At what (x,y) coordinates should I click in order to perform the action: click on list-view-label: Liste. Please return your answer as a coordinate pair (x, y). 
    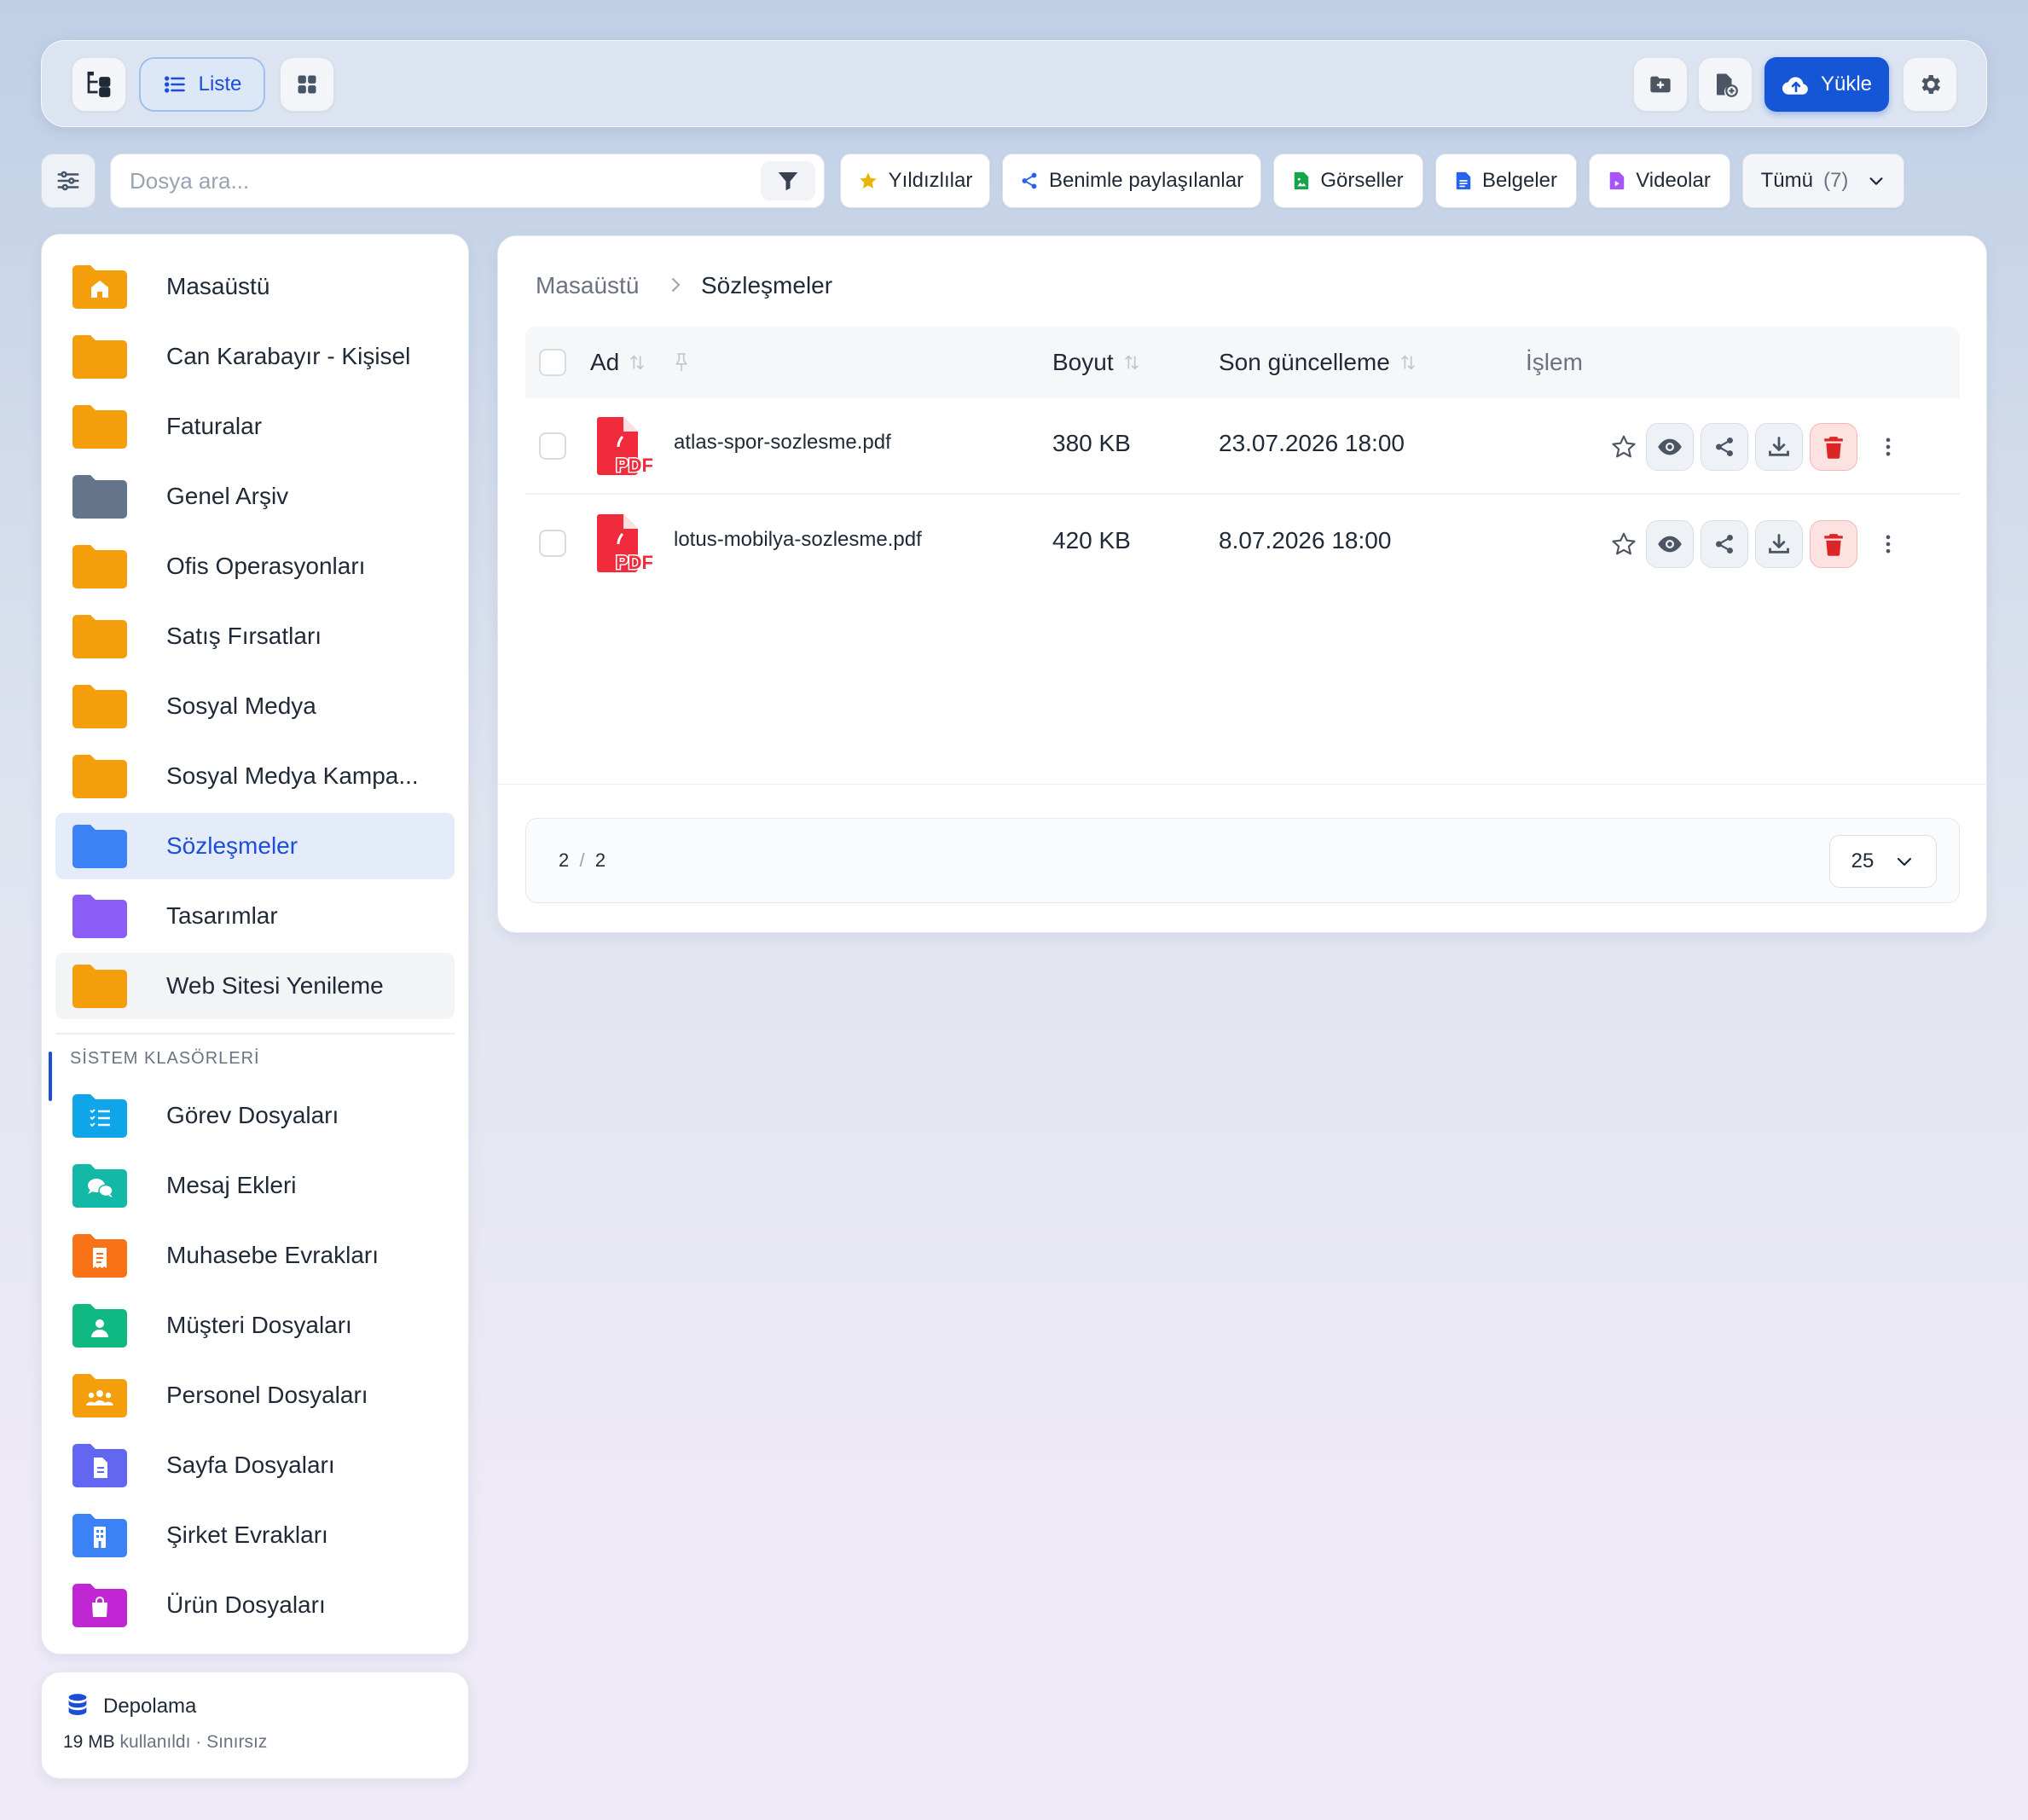
    Looking at the image, I should click on (220, 84).